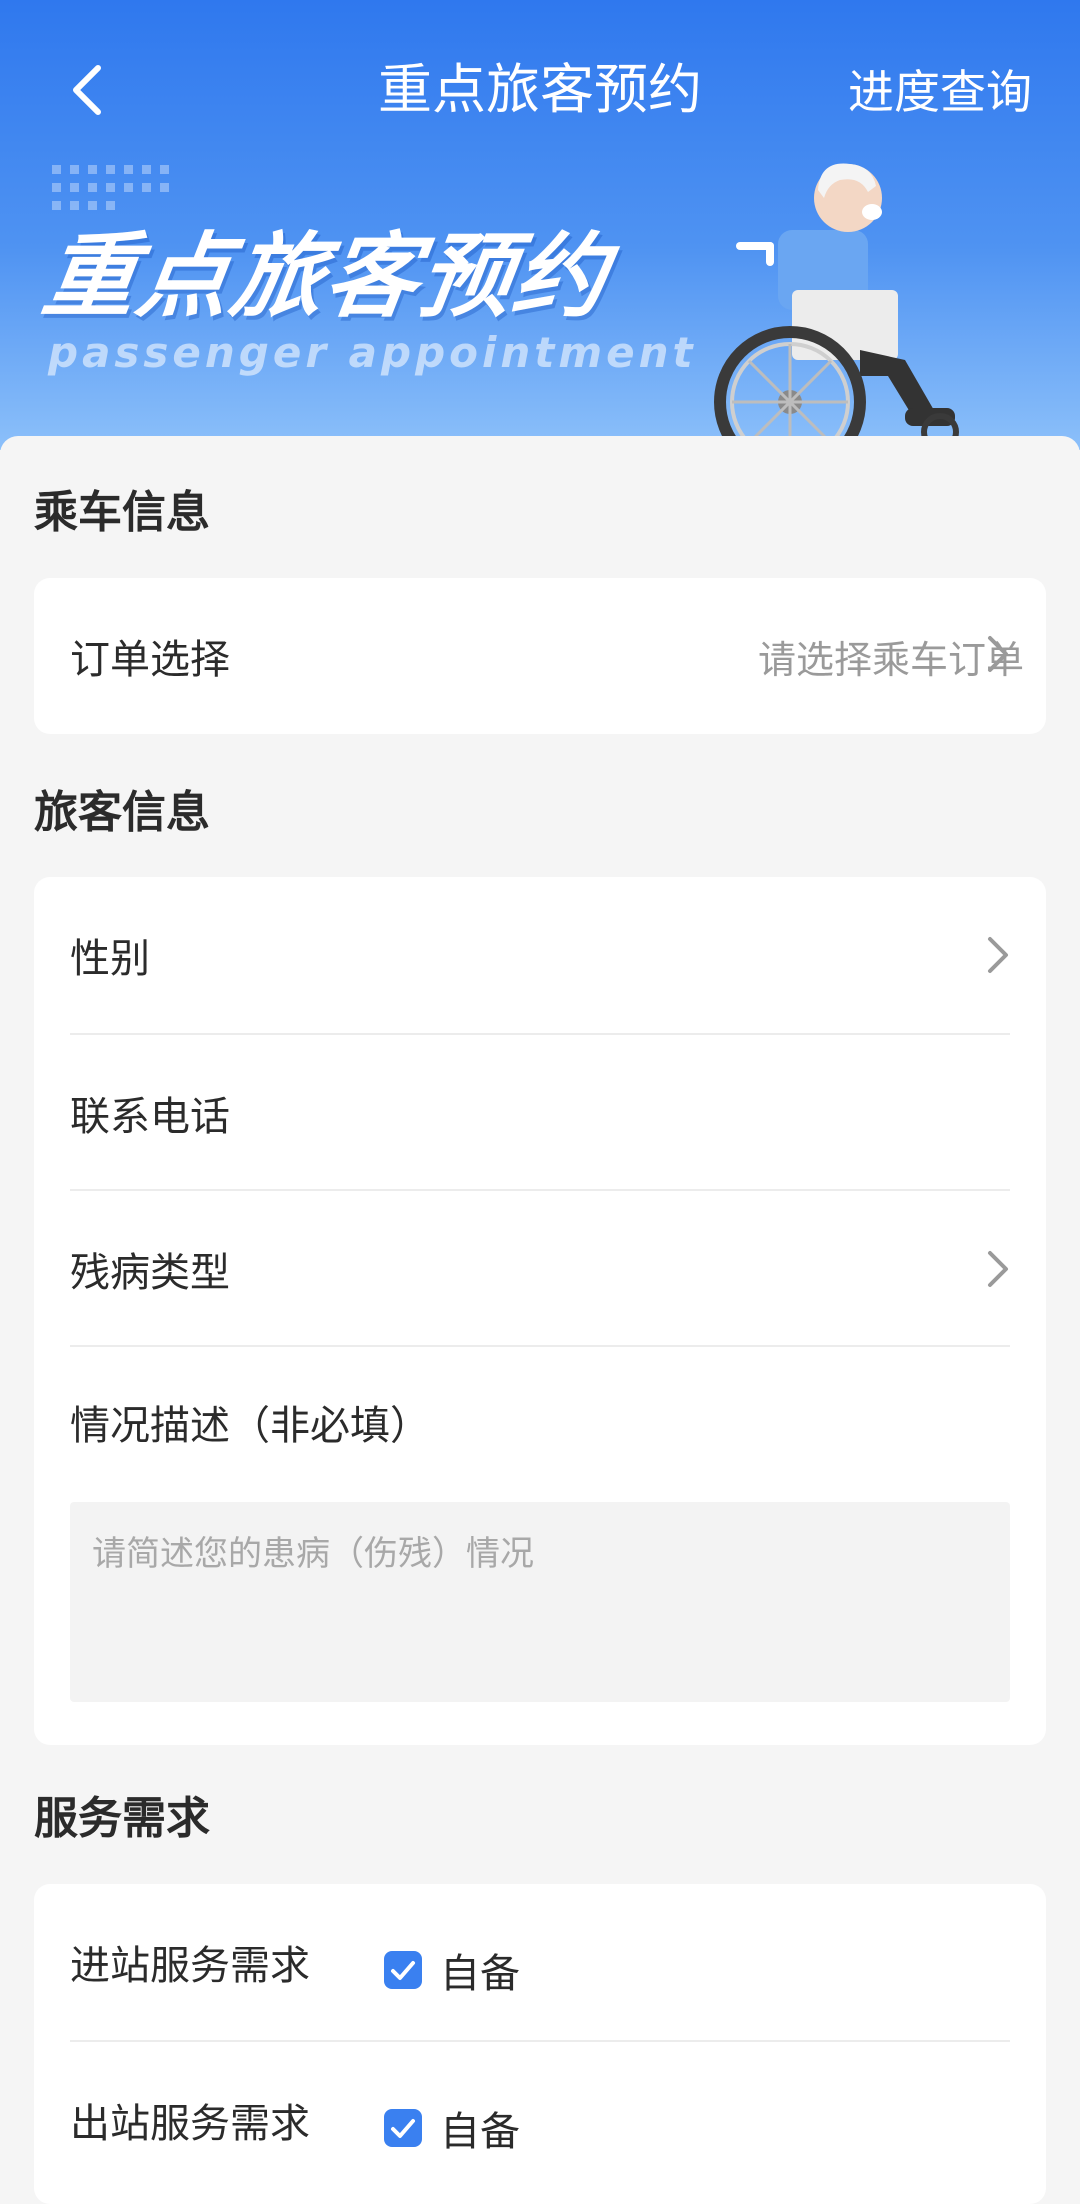 The height and width of the screenshot is (2204, 1080). I want to click on wheelchair-passenger-illustration, so click(836, 306).